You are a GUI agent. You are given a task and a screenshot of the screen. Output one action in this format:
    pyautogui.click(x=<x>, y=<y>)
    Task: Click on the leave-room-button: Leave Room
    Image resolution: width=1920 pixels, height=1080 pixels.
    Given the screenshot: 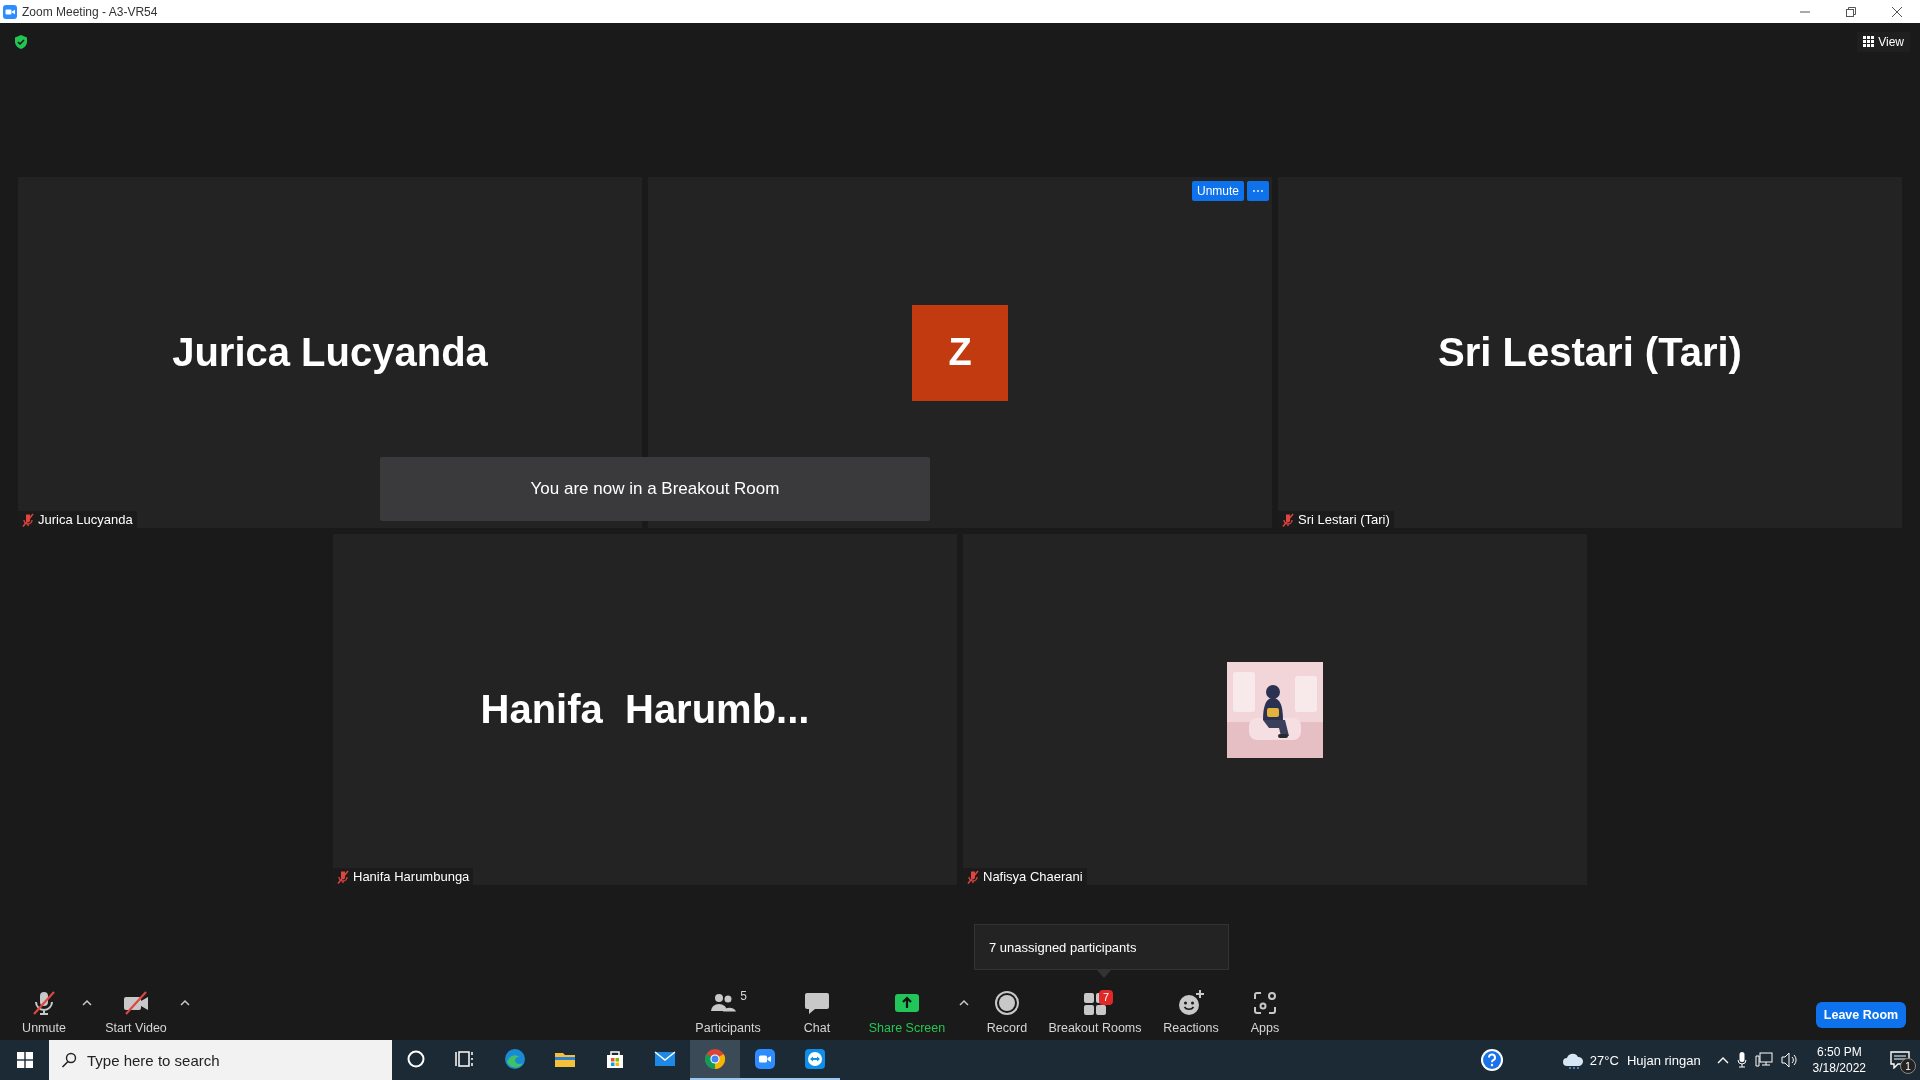 What is the action you would take?
    pyautogui.click(x=1861, y=1015)
    